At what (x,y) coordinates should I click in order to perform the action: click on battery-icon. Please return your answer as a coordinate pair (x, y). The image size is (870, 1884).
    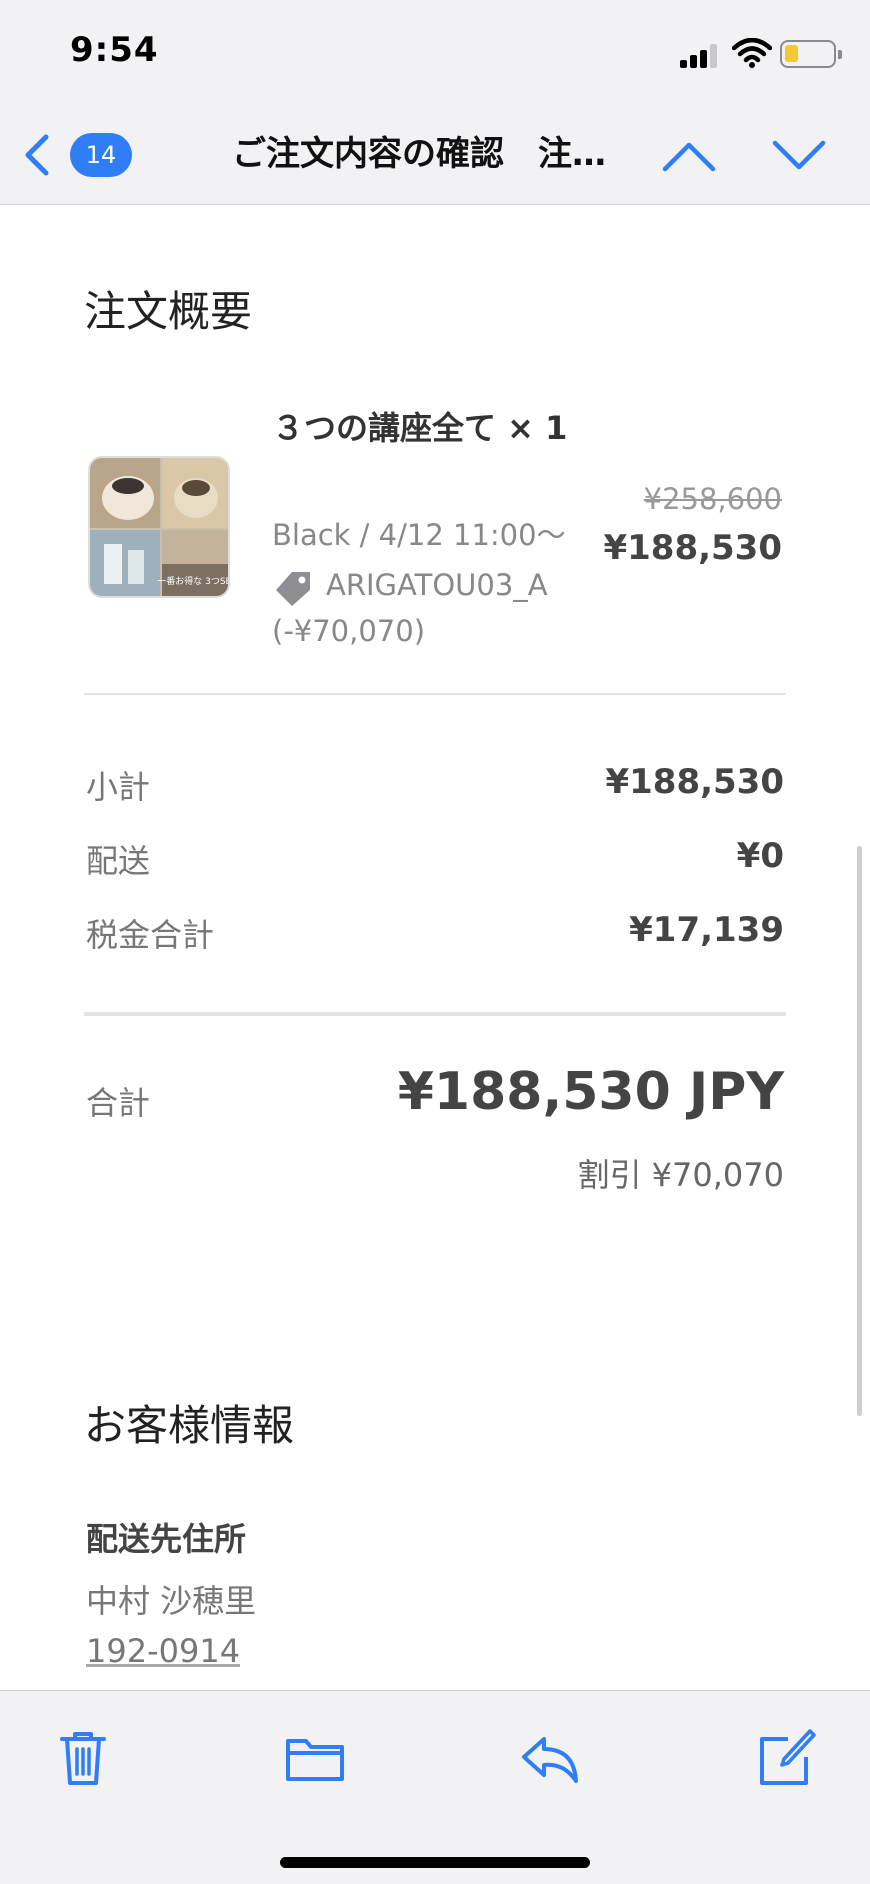
    Looking at the image, I should click on (811, 54).